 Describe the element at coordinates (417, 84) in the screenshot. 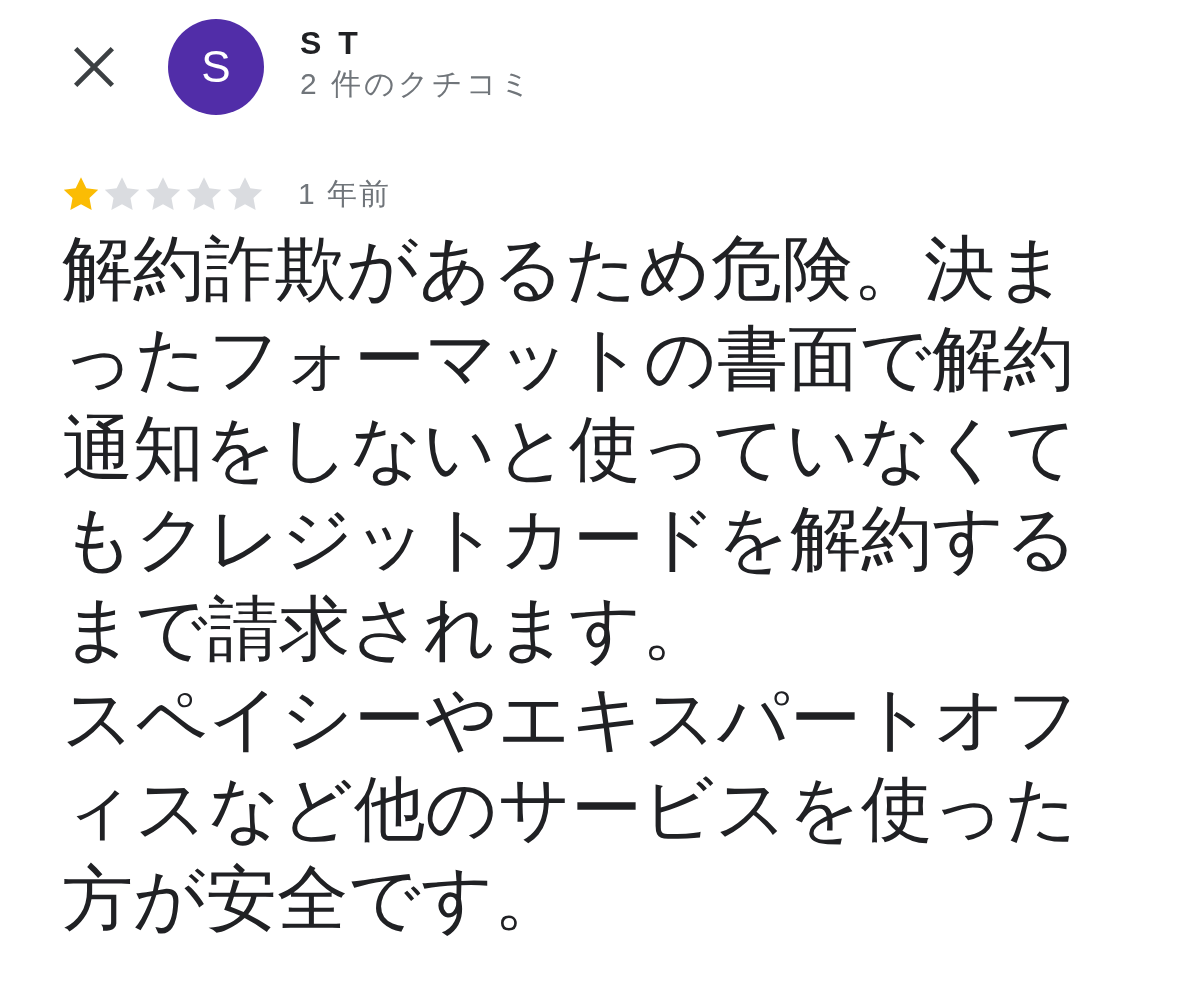

I see `review-count: 2 件のクチコミ` at that location.